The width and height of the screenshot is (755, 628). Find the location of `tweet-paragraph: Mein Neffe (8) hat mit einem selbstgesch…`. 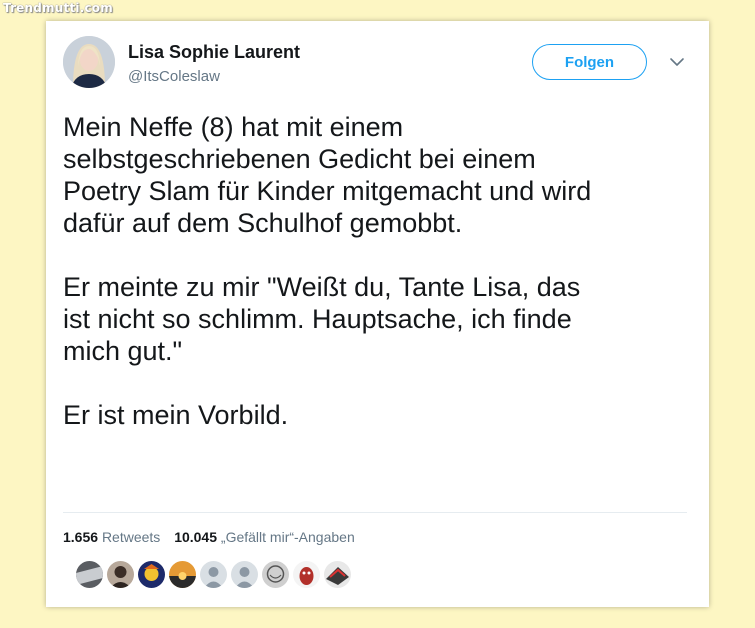

tweet-paragraph: Mein Neffe (8) hat mit einem selbstgesch… is located at coordinates (327, 175).